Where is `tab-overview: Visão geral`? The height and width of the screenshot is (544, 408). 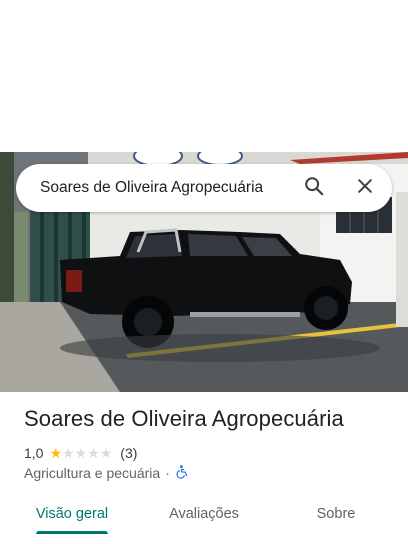 tab-overview: Visão geral is located at coordinates (72, 514).